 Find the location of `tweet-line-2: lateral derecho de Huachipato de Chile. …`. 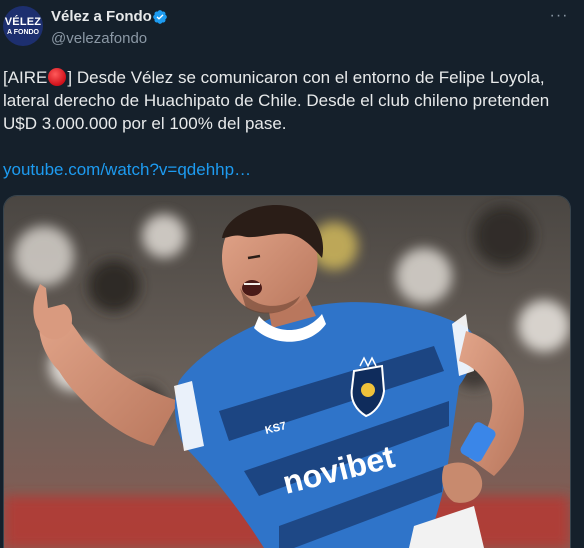

tweet-line-2: lateral derecho de Huachipato de Chile. … is located at coordinates (276, 100).